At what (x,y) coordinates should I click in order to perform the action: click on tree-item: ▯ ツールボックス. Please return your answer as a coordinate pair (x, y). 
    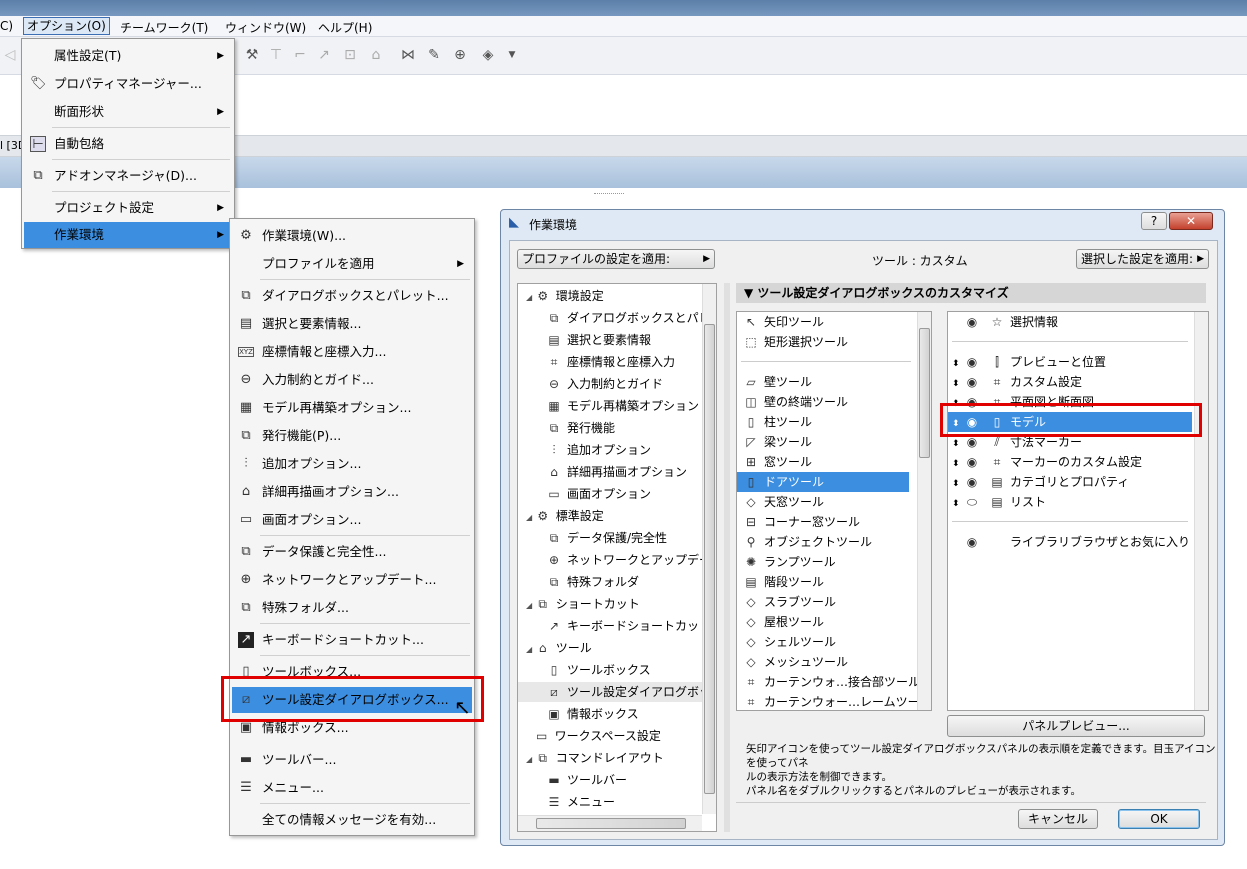
    Looking at the image, I should click on (598, 670).